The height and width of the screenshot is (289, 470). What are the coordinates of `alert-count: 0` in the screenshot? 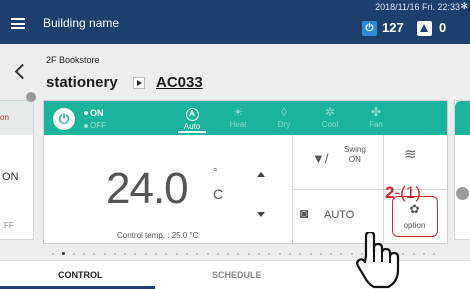 It's located at (443, 27).